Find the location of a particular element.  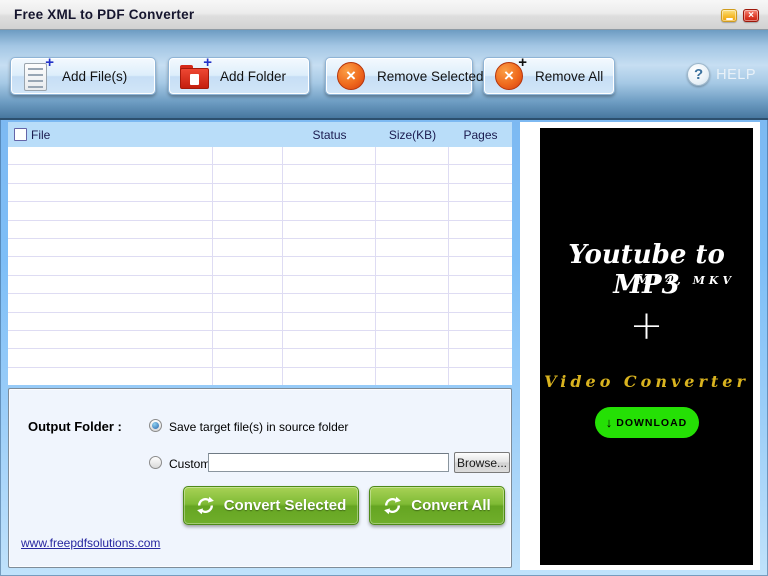

close-button: × is located at coordinates (751, 15).